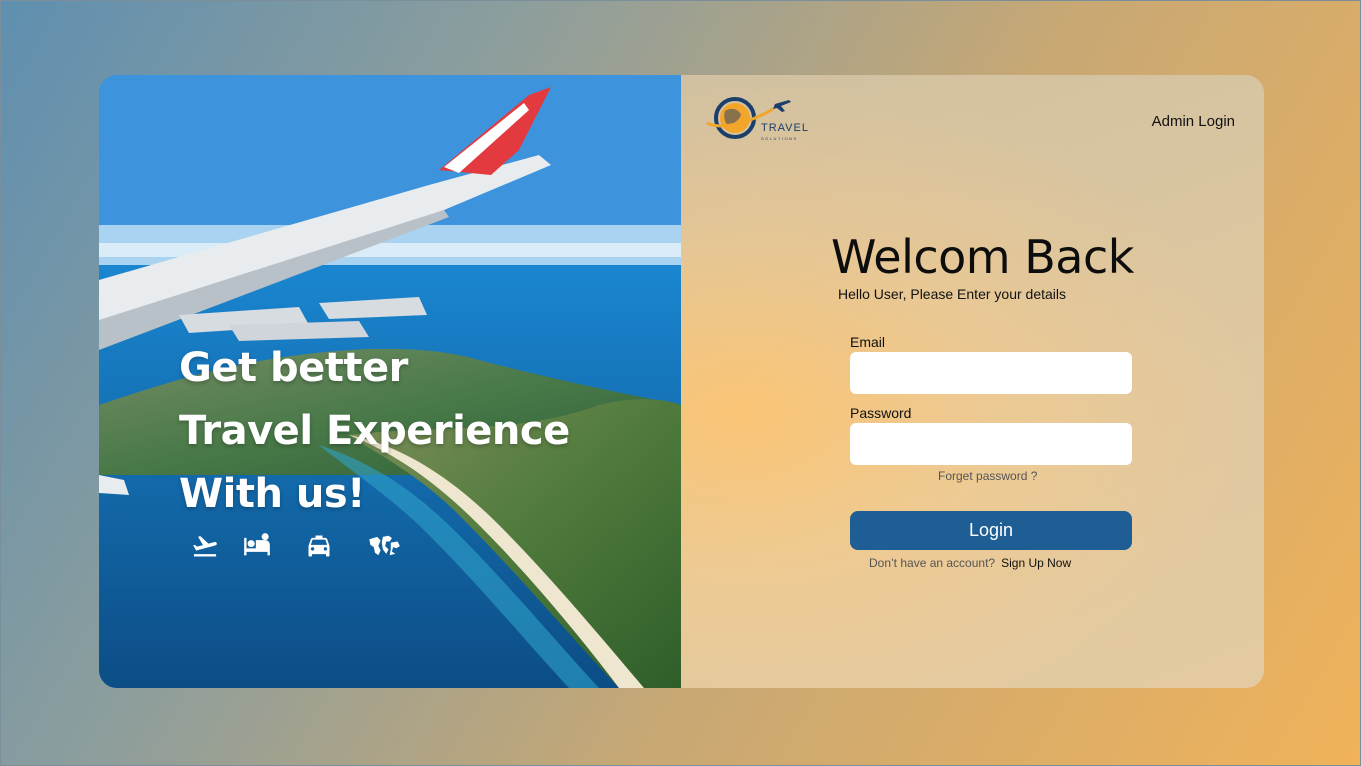 This screenshot has width=1361, height=766. What do you see at coordinates (991, 373) in the screenshot?
I see `email-field` at bounding box center [991, 373].